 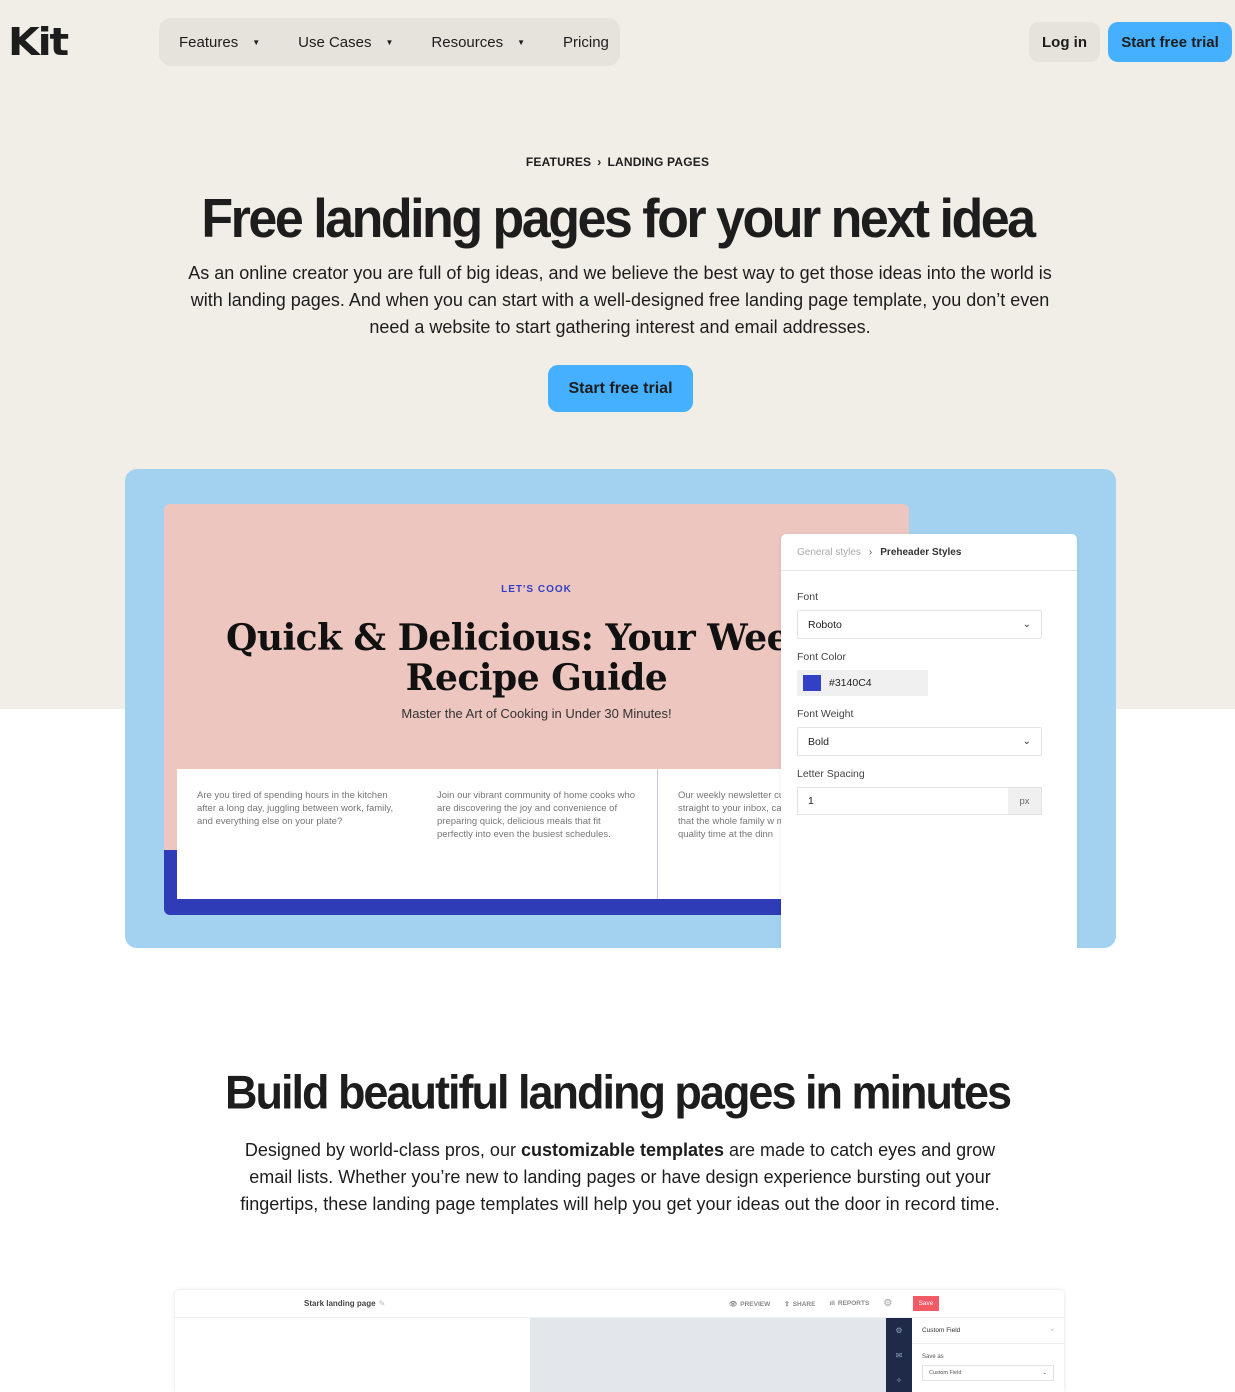 What do you see at coordinates (1052, 1330) in the screenshot?
I see `close-icon: ×` at bounding box center [1052, 1330].